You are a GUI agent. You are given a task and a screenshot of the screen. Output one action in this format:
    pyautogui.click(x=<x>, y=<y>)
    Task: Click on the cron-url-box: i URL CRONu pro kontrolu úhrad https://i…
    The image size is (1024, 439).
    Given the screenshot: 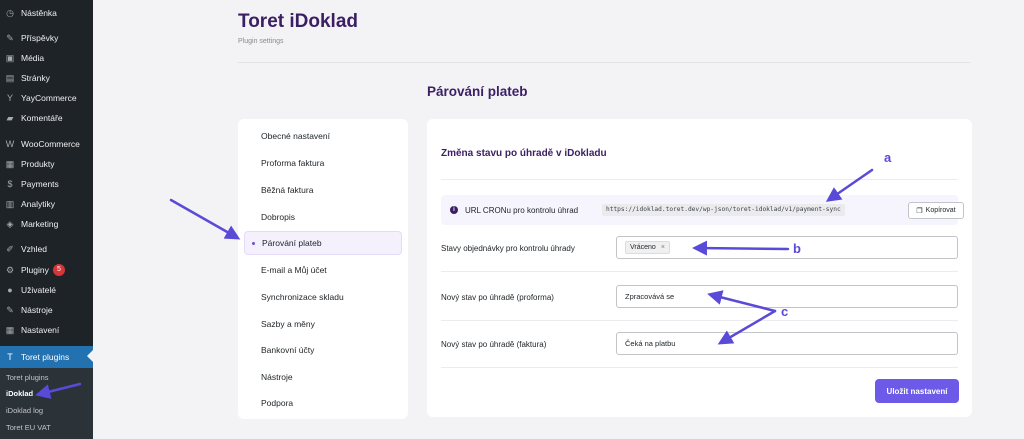 What is the action you would take?
    pyautogui.click(x=702, y=210)
    